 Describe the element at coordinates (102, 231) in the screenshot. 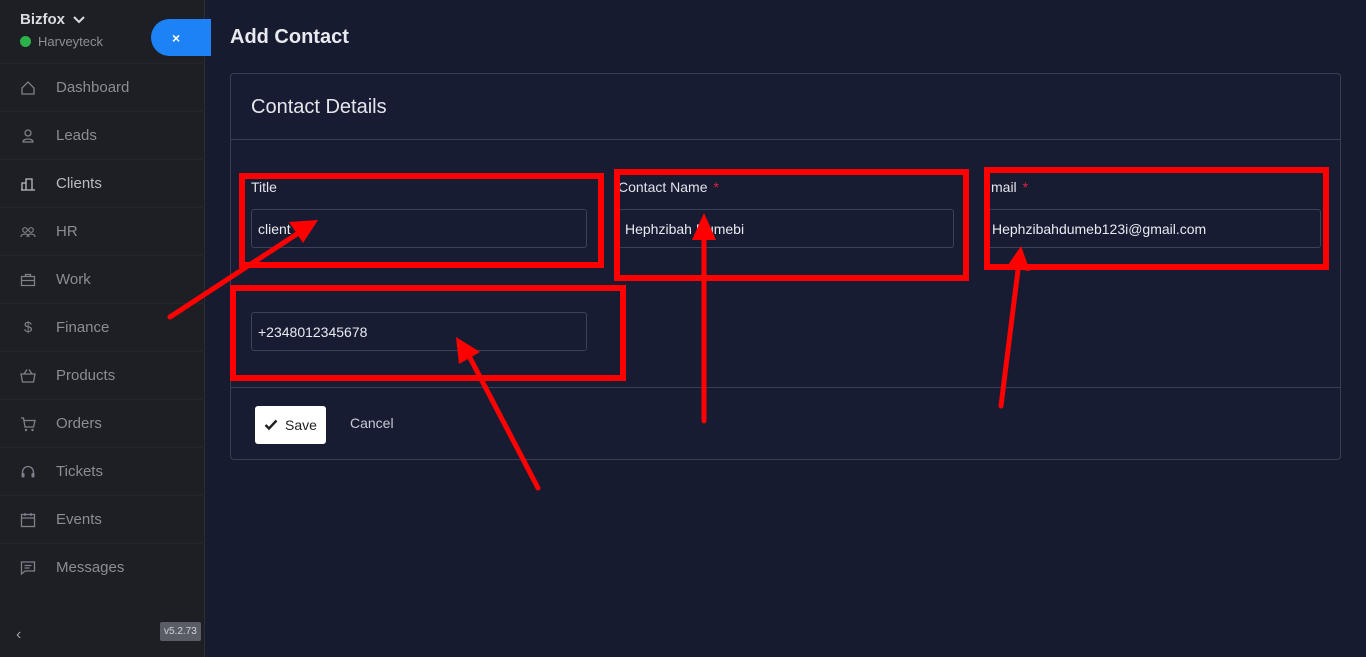

I see `sidebar-item-hr: HR` at that location.